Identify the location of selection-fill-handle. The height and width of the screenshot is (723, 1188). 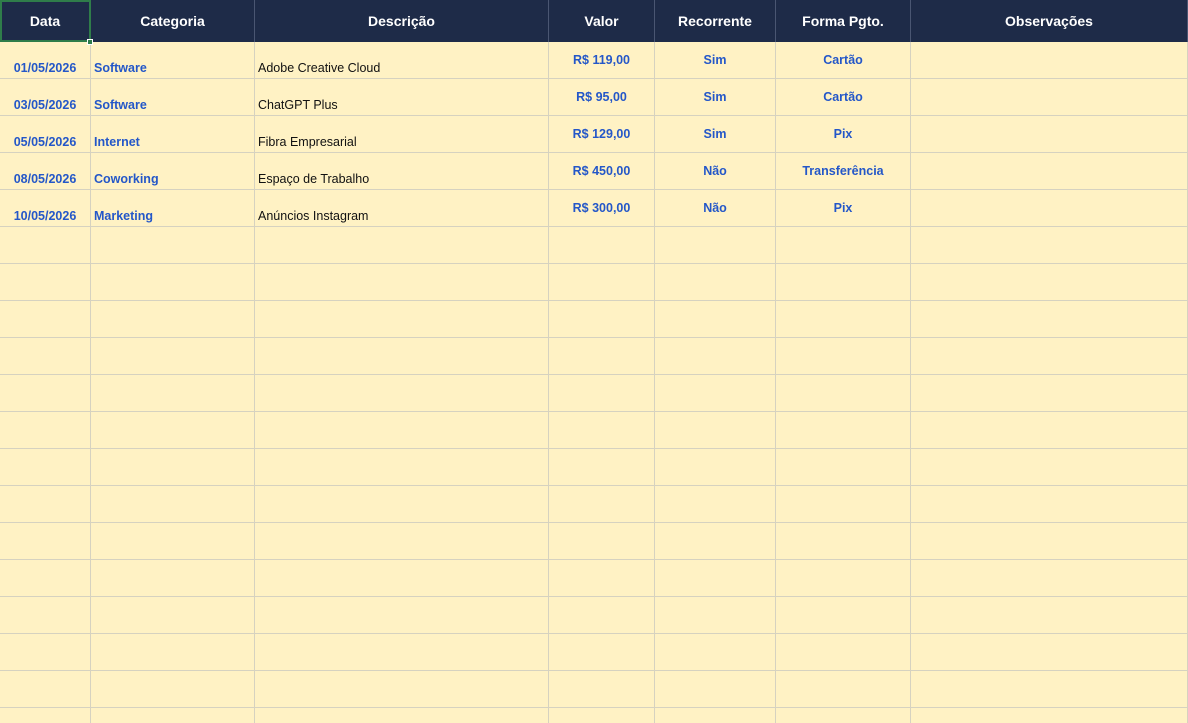
(90, 42).